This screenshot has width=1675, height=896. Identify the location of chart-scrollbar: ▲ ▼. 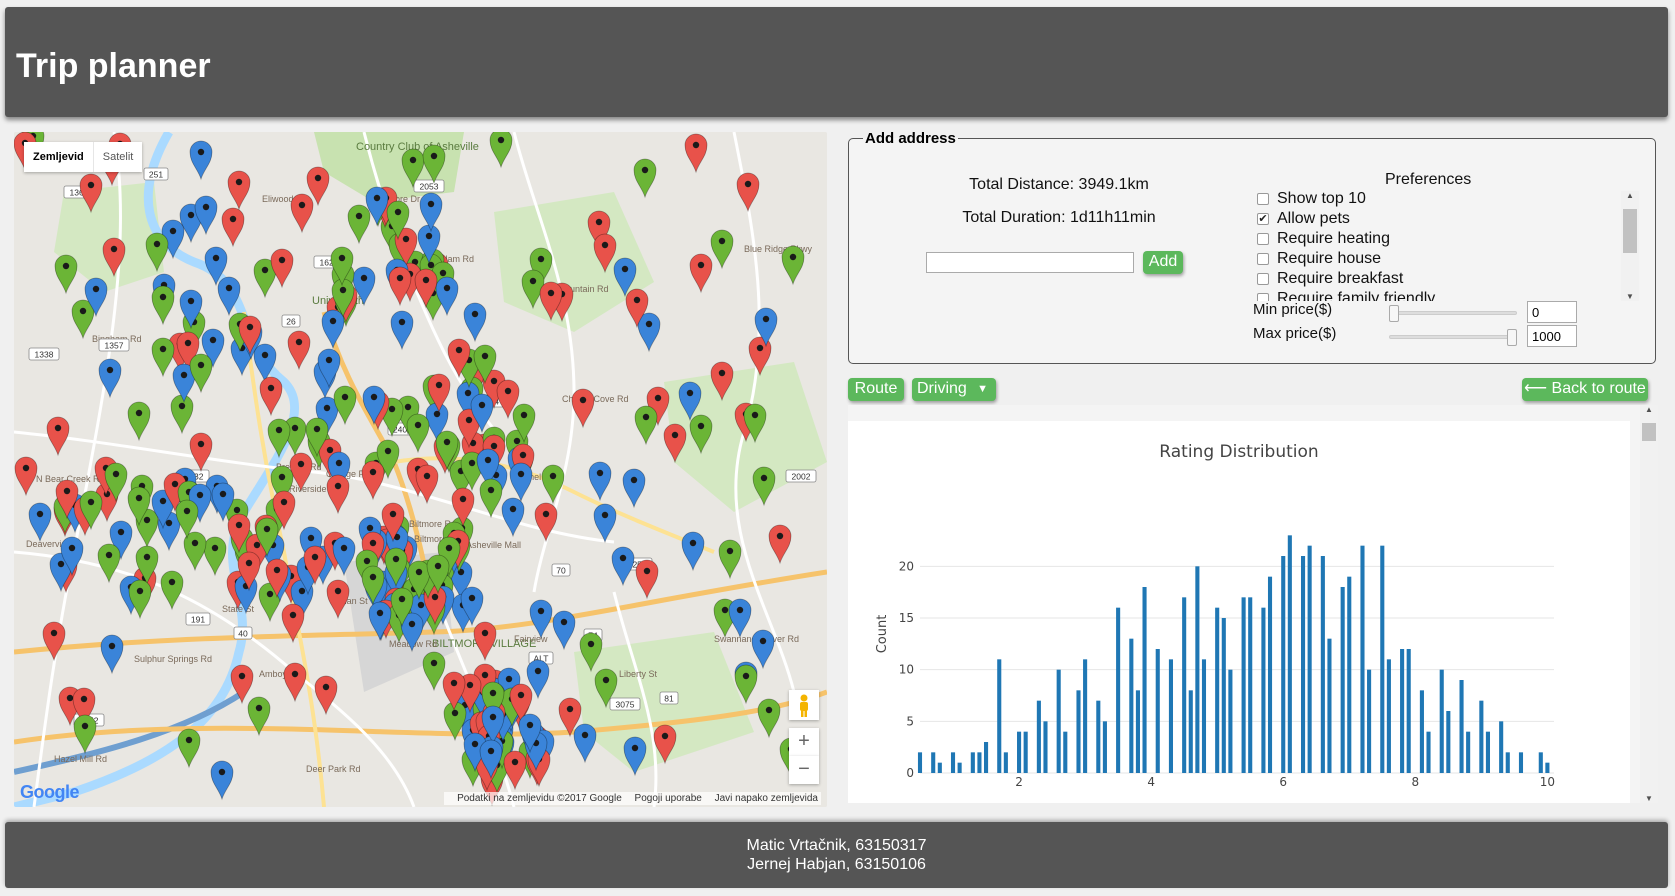
(1649, 604).